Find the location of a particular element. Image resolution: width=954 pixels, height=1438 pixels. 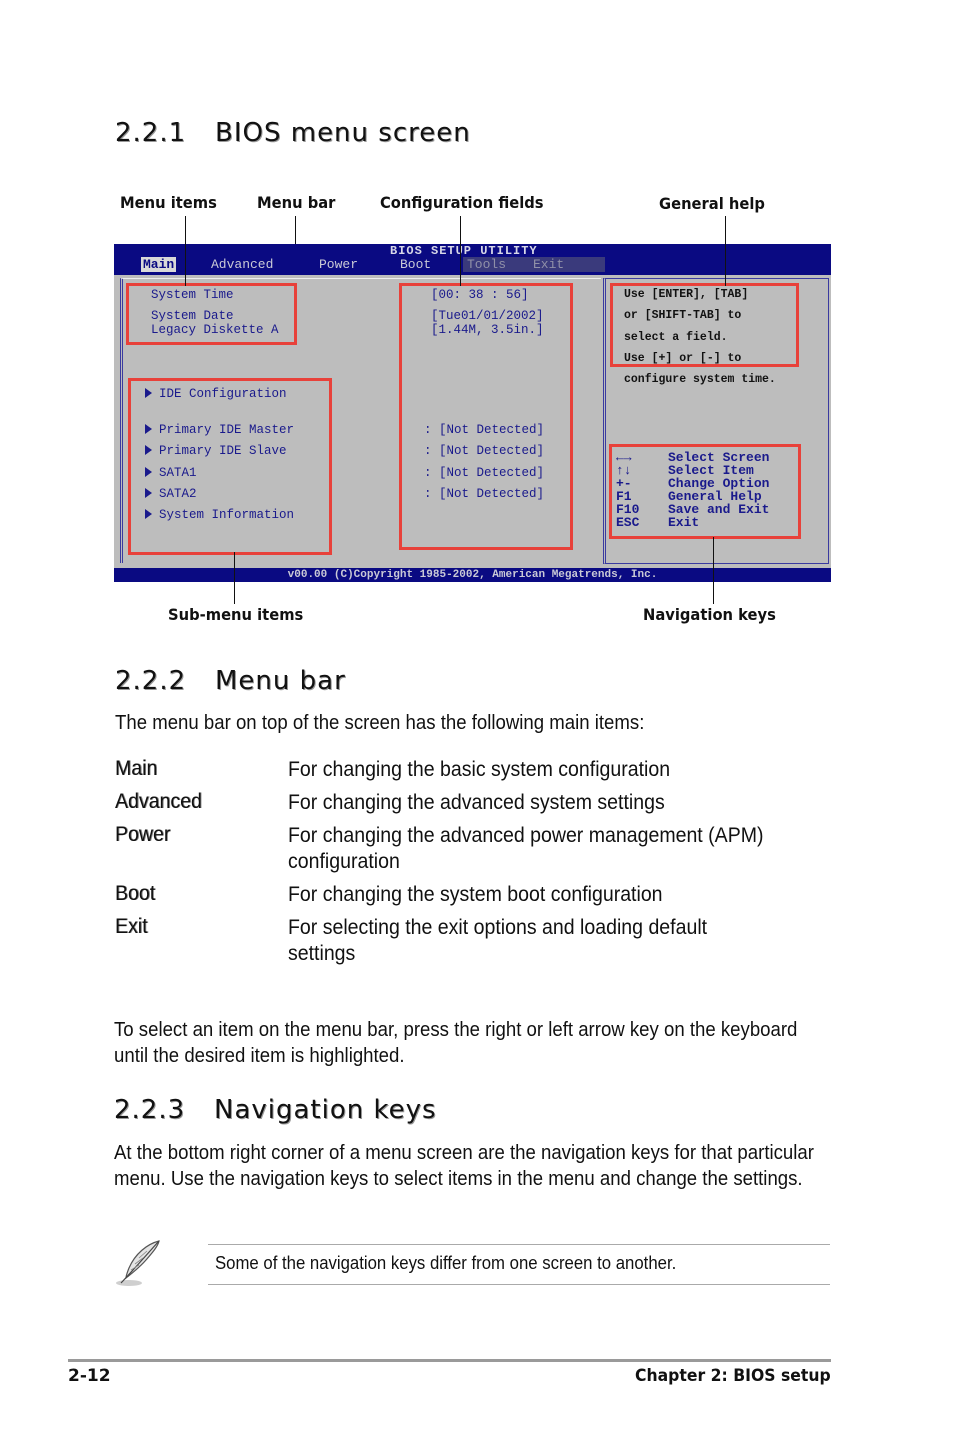

section-title: Menu bar is located at coordinates (280, 681).